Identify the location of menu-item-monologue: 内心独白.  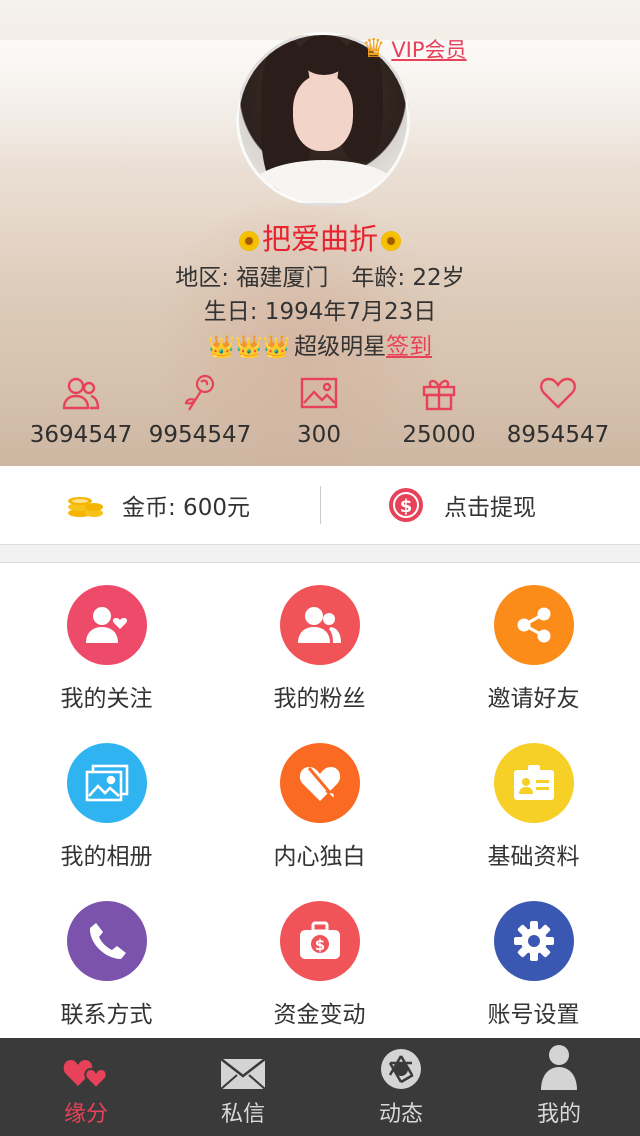
(319, 800).